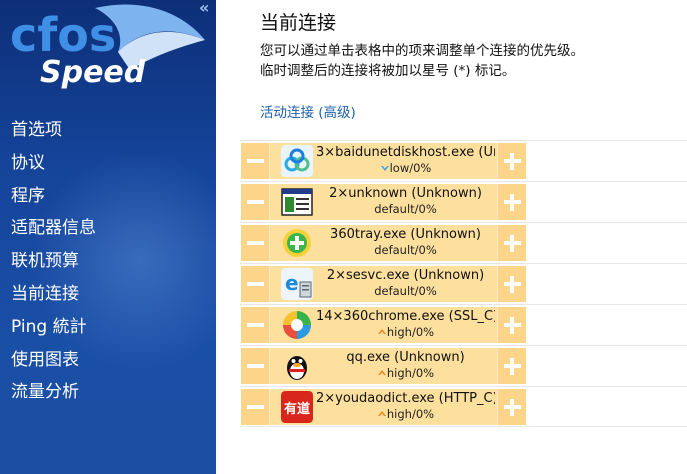  What do you see at coordinates (405, 152) in the screenshot?
I see `connection-name: 3×baidunetdiskhost.exe (Unknown)` at bounding box center [405, 152].